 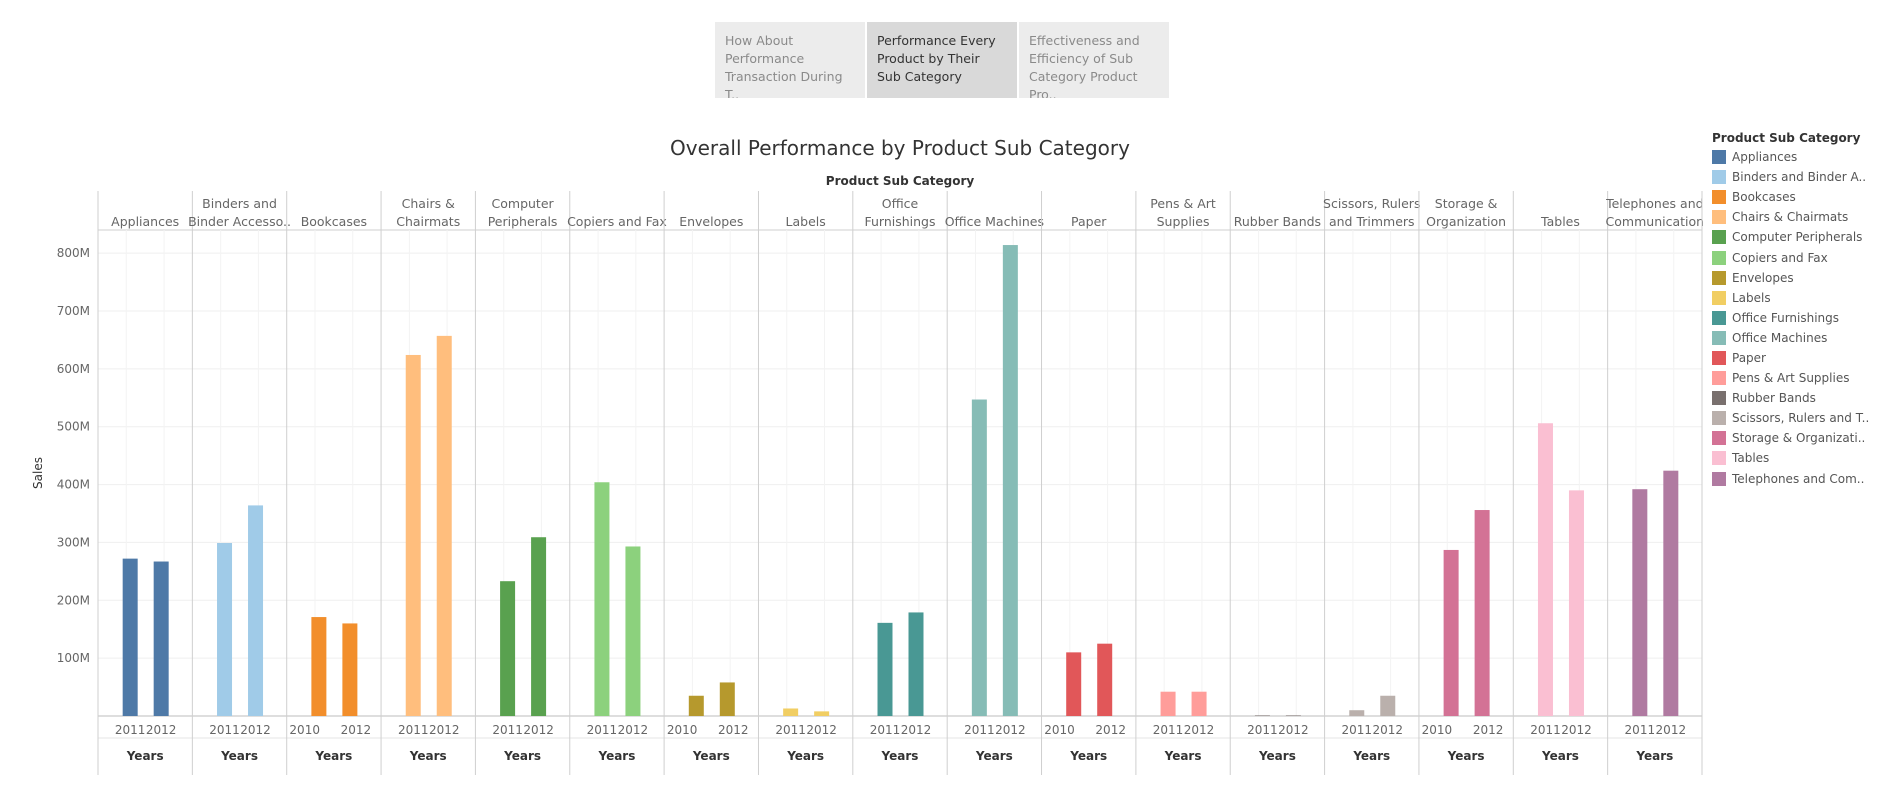 I want to click on column-header-label: Paper, so click(x=1089, y=221).